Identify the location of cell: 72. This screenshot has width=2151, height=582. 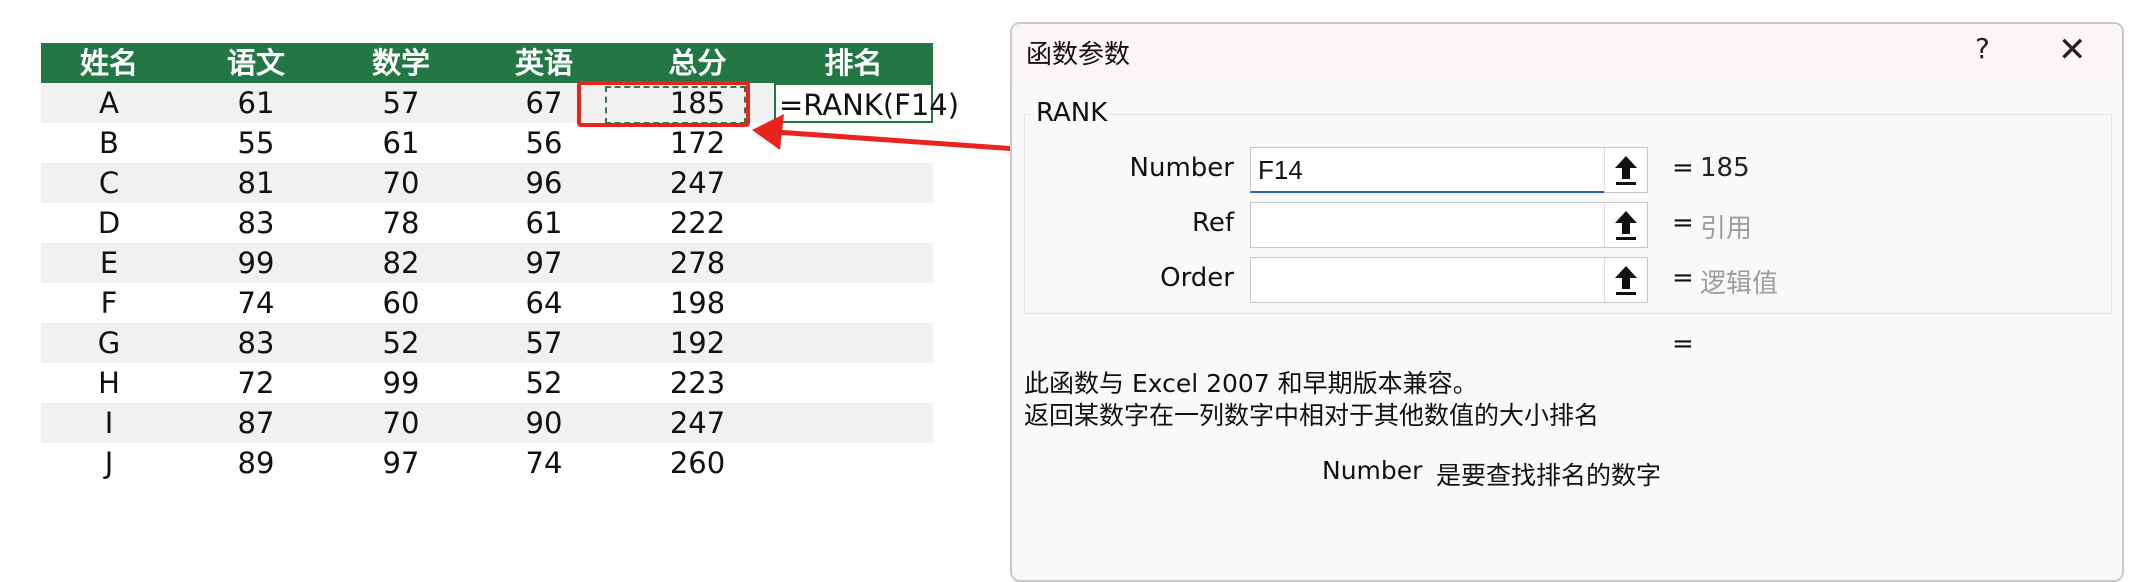
(256, 383).